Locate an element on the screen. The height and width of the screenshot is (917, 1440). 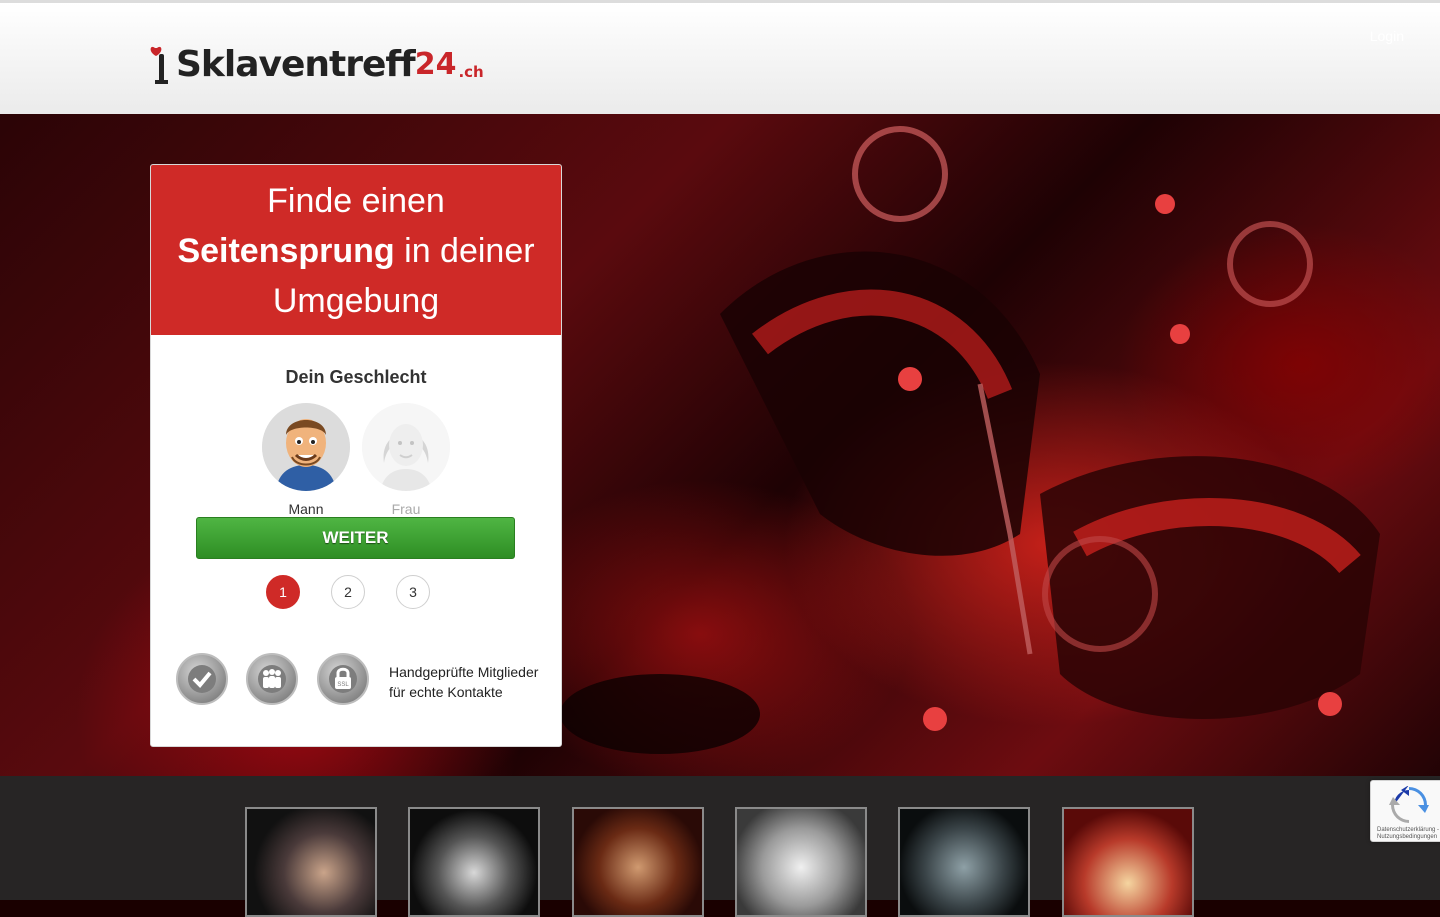
weiter-button: WEITER is located at coordinates (355, 538).